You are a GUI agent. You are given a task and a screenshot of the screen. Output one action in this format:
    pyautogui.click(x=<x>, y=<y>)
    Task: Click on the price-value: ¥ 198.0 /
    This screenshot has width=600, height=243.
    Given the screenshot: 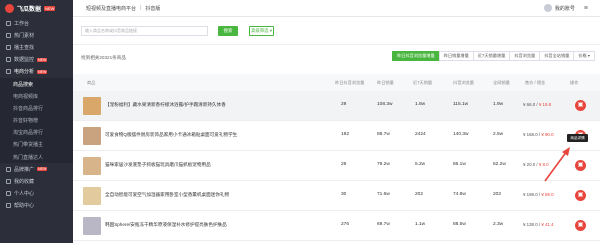 What is the action you would take?
    pyautogui.click(x=532, y=194)
    